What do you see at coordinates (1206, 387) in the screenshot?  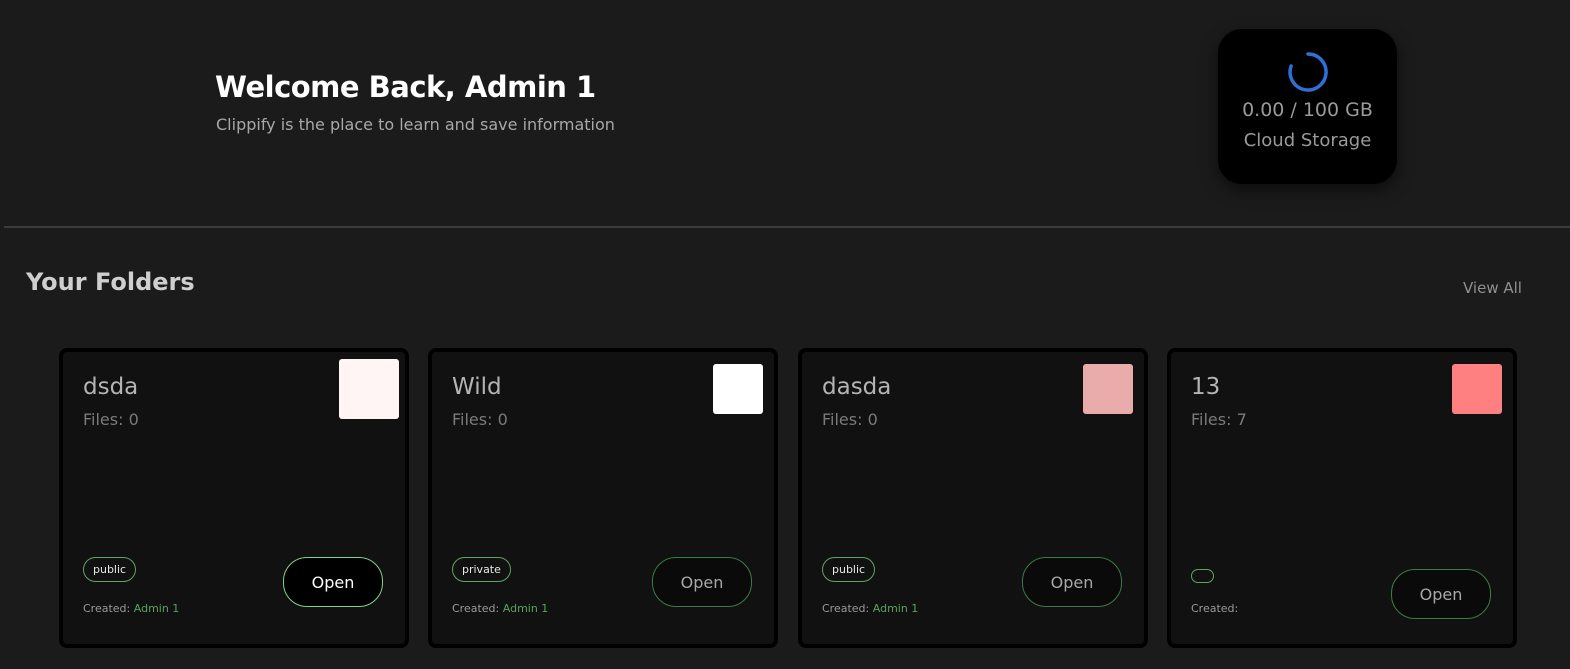 I see `folder-name: 13` at bounding box center [1206, 387].